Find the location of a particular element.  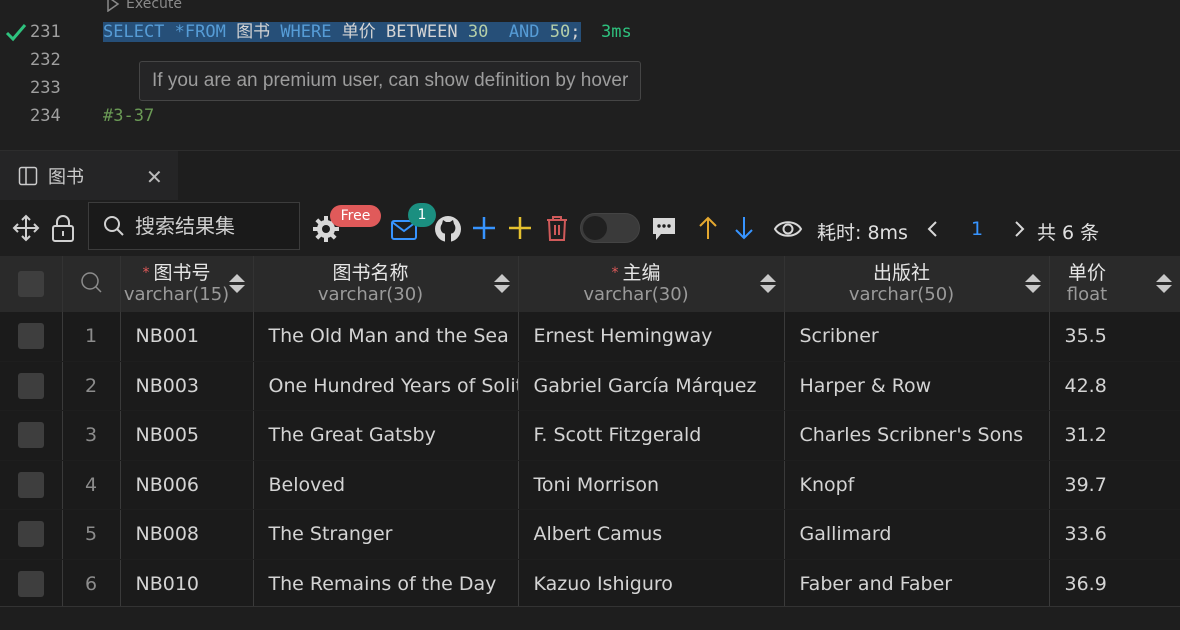

row-filter-cell is located at coordinates (91, 284).